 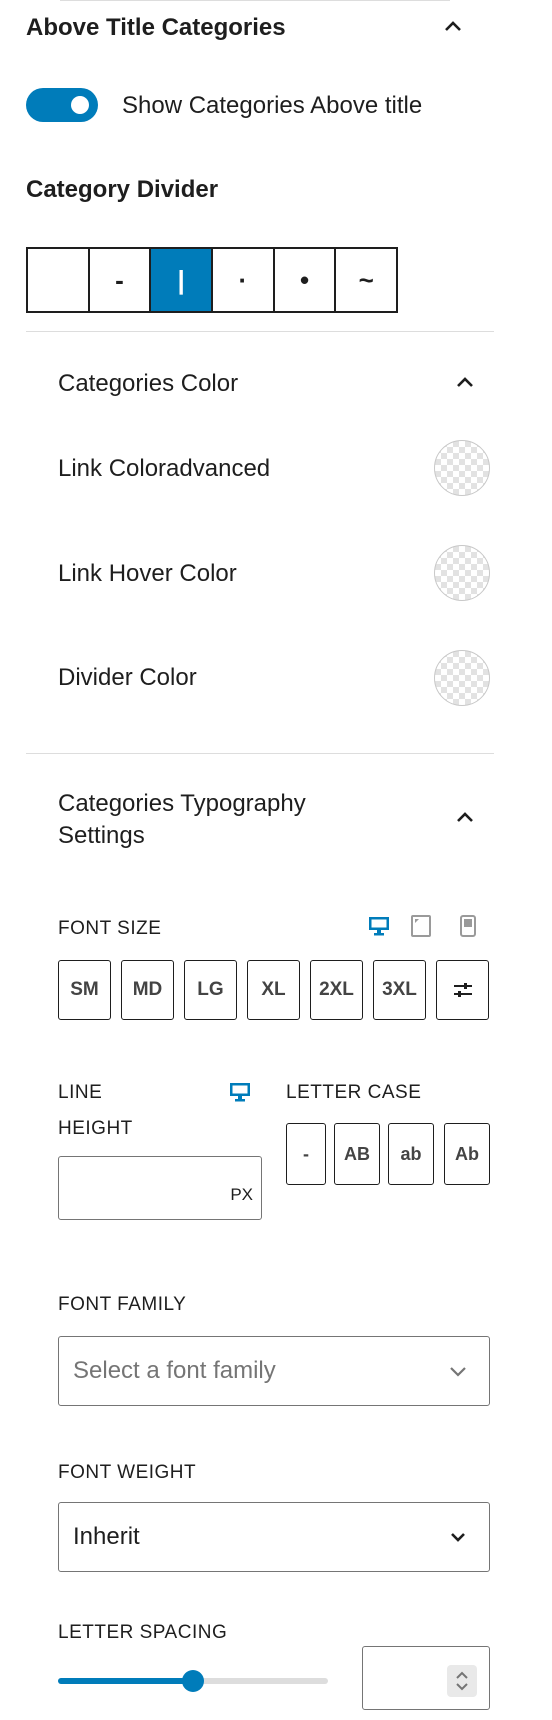 I want to click on font-family-placeholder: Select a font family, so click(x=174, y=1370).